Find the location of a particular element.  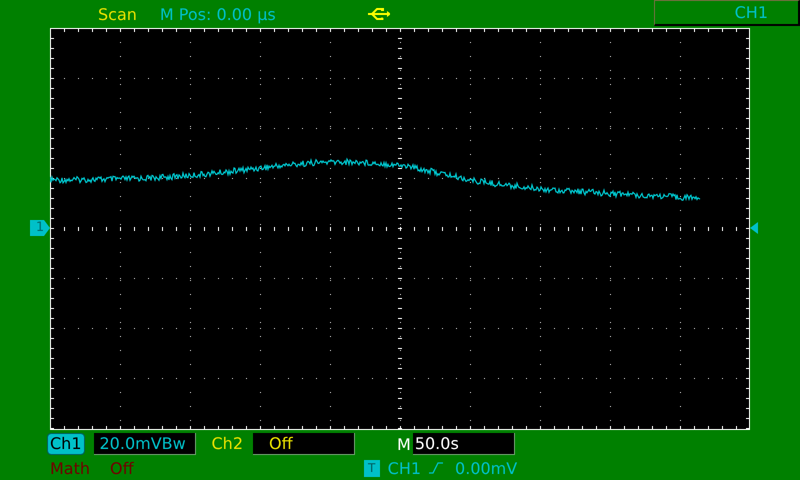

trigger-marker: T is located at coordinates (372, 468).